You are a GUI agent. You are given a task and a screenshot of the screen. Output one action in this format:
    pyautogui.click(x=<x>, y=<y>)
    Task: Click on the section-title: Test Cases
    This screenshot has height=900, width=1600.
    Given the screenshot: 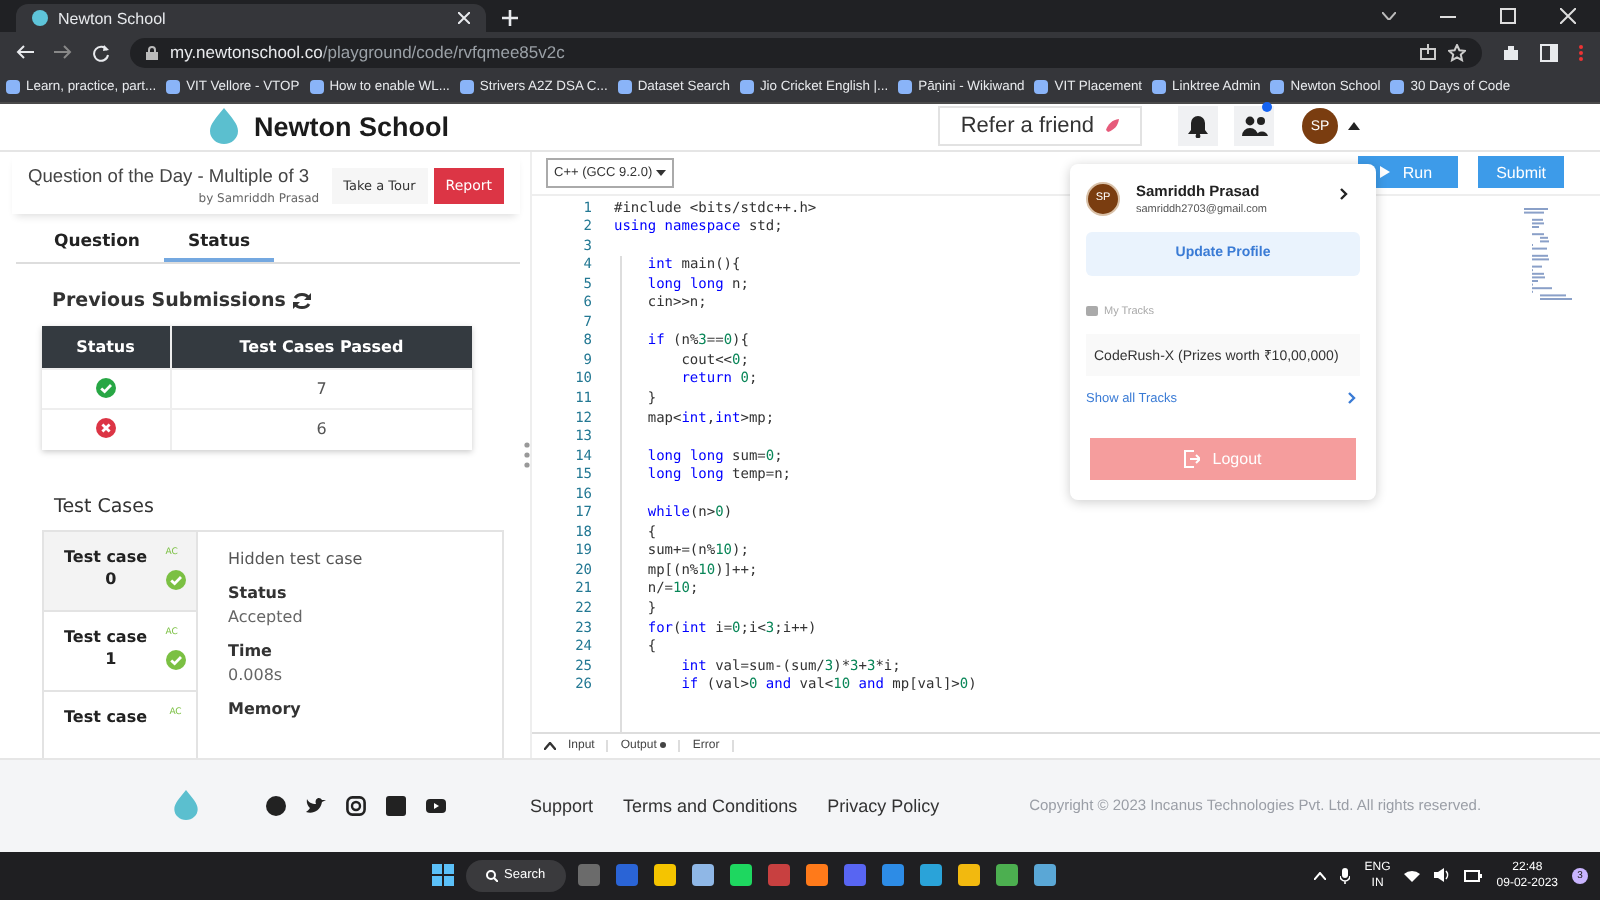 What is the action you would take?
    pyautogui.click(x=105, y=506)
    